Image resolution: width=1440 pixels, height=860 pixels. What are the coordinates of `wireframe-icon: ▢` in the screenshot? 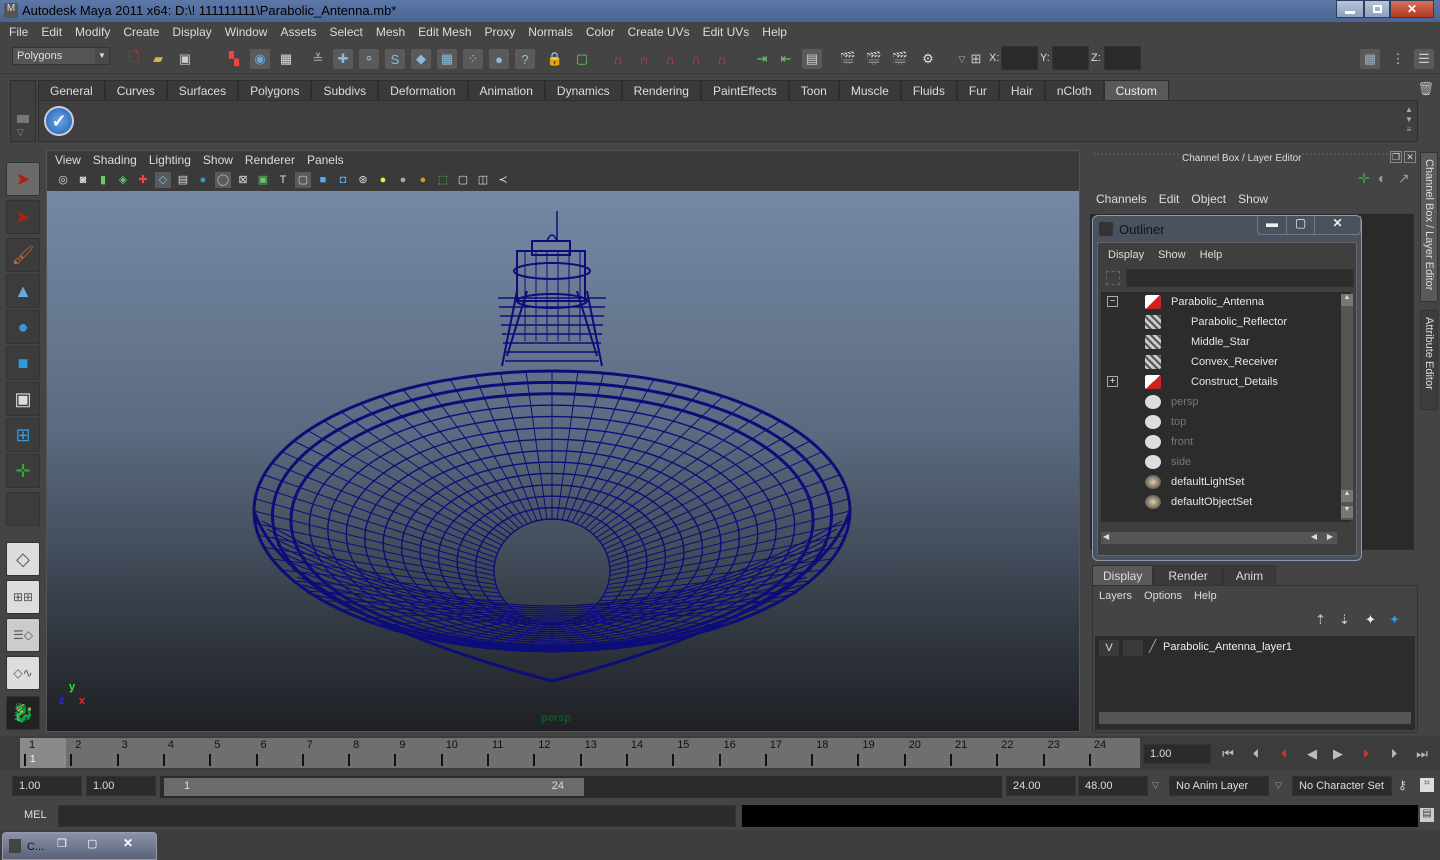 It's located at (303, 180).